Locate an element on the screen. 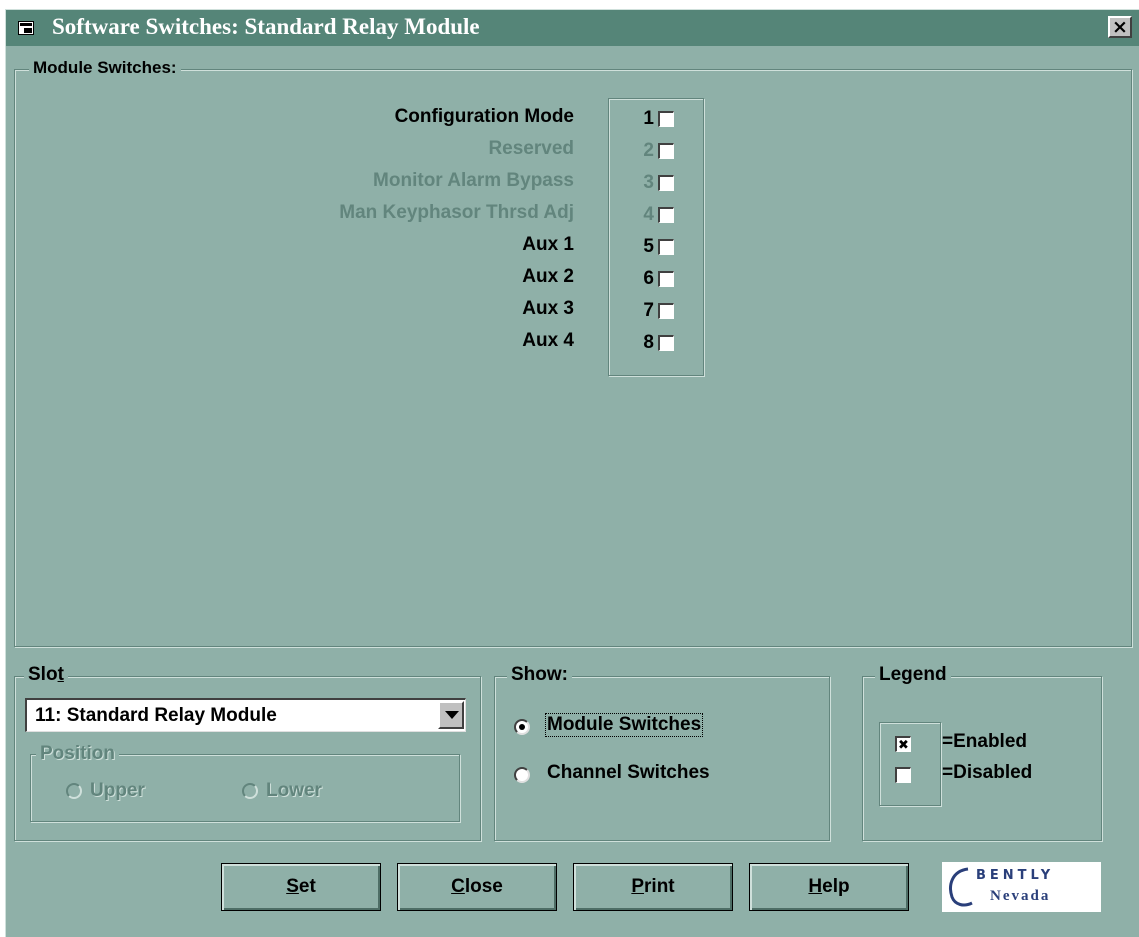 Image resolution: width=1139 pixels, height=937 pixels. legend-disabled-checkbox is located at coordinates (903, 775).